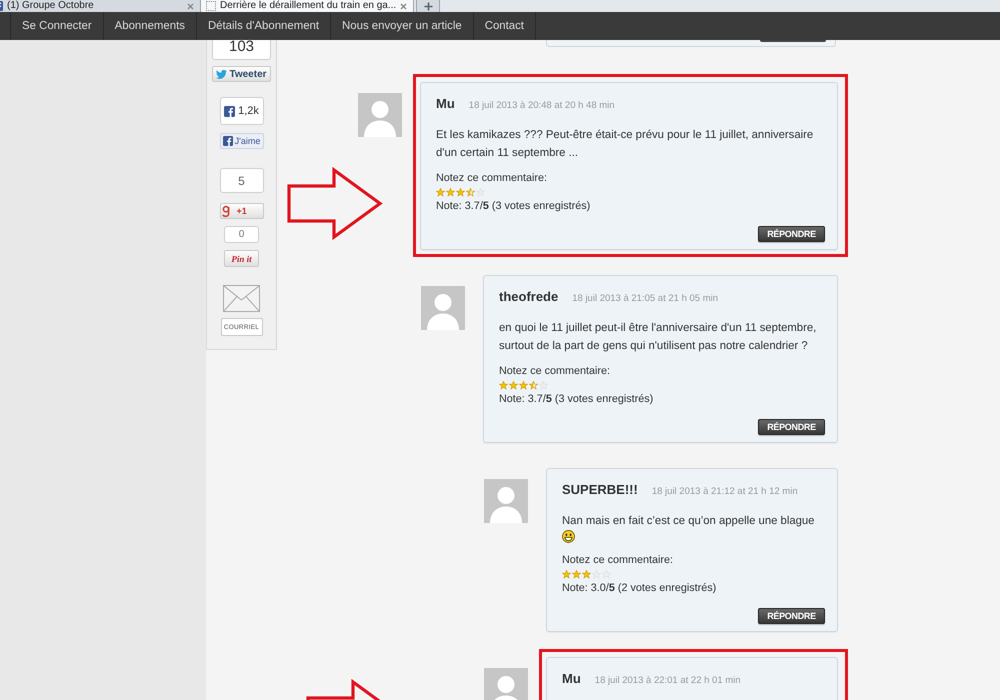 The width and height of the screenshot is (1000, 700). I want to click on blank-page-icon, so click(211, 6).